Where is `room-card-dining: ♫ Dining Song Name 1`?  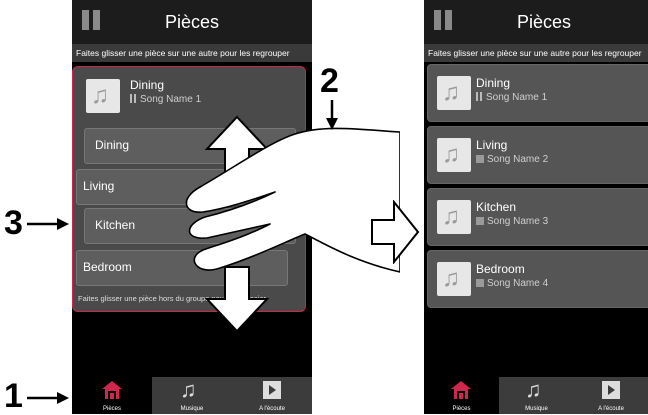
room-card-dining: ♫ Dining Song Name 1 is located at coordinates (537, 93).